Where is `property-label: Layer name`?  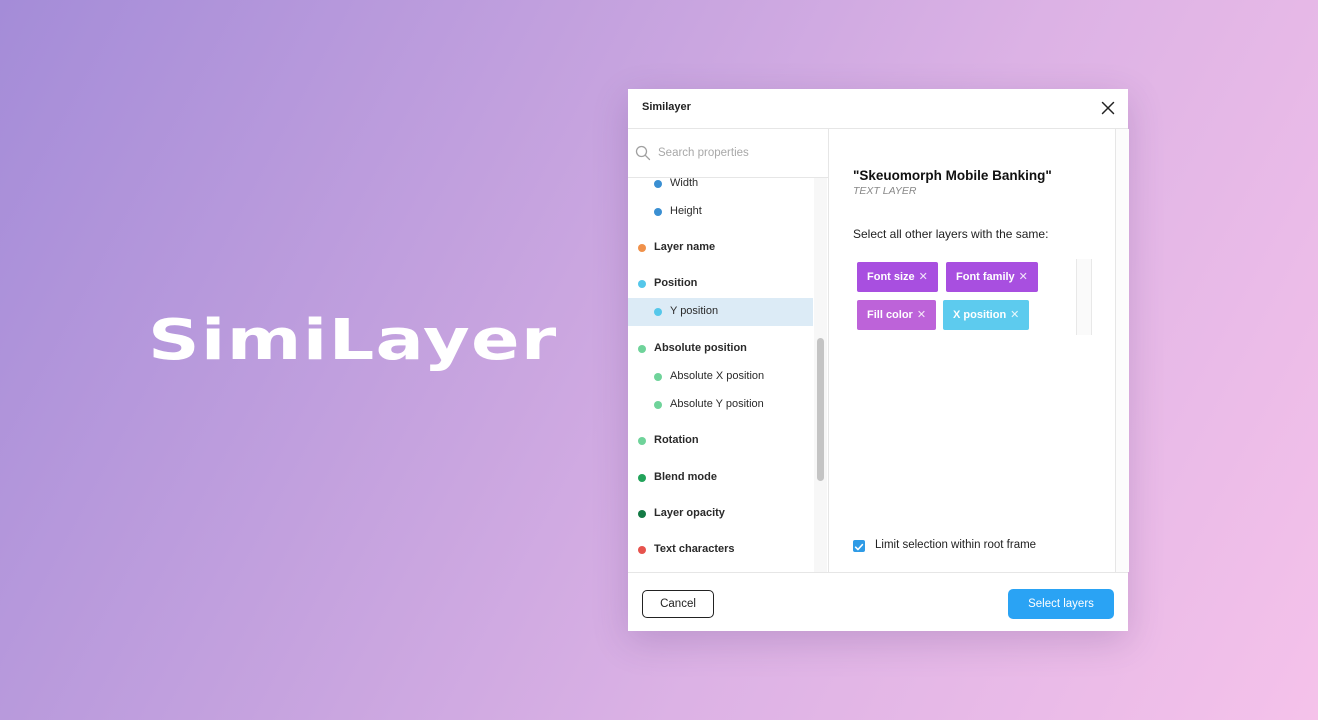
property-label: Layer name is located at coordinates (685, 247).